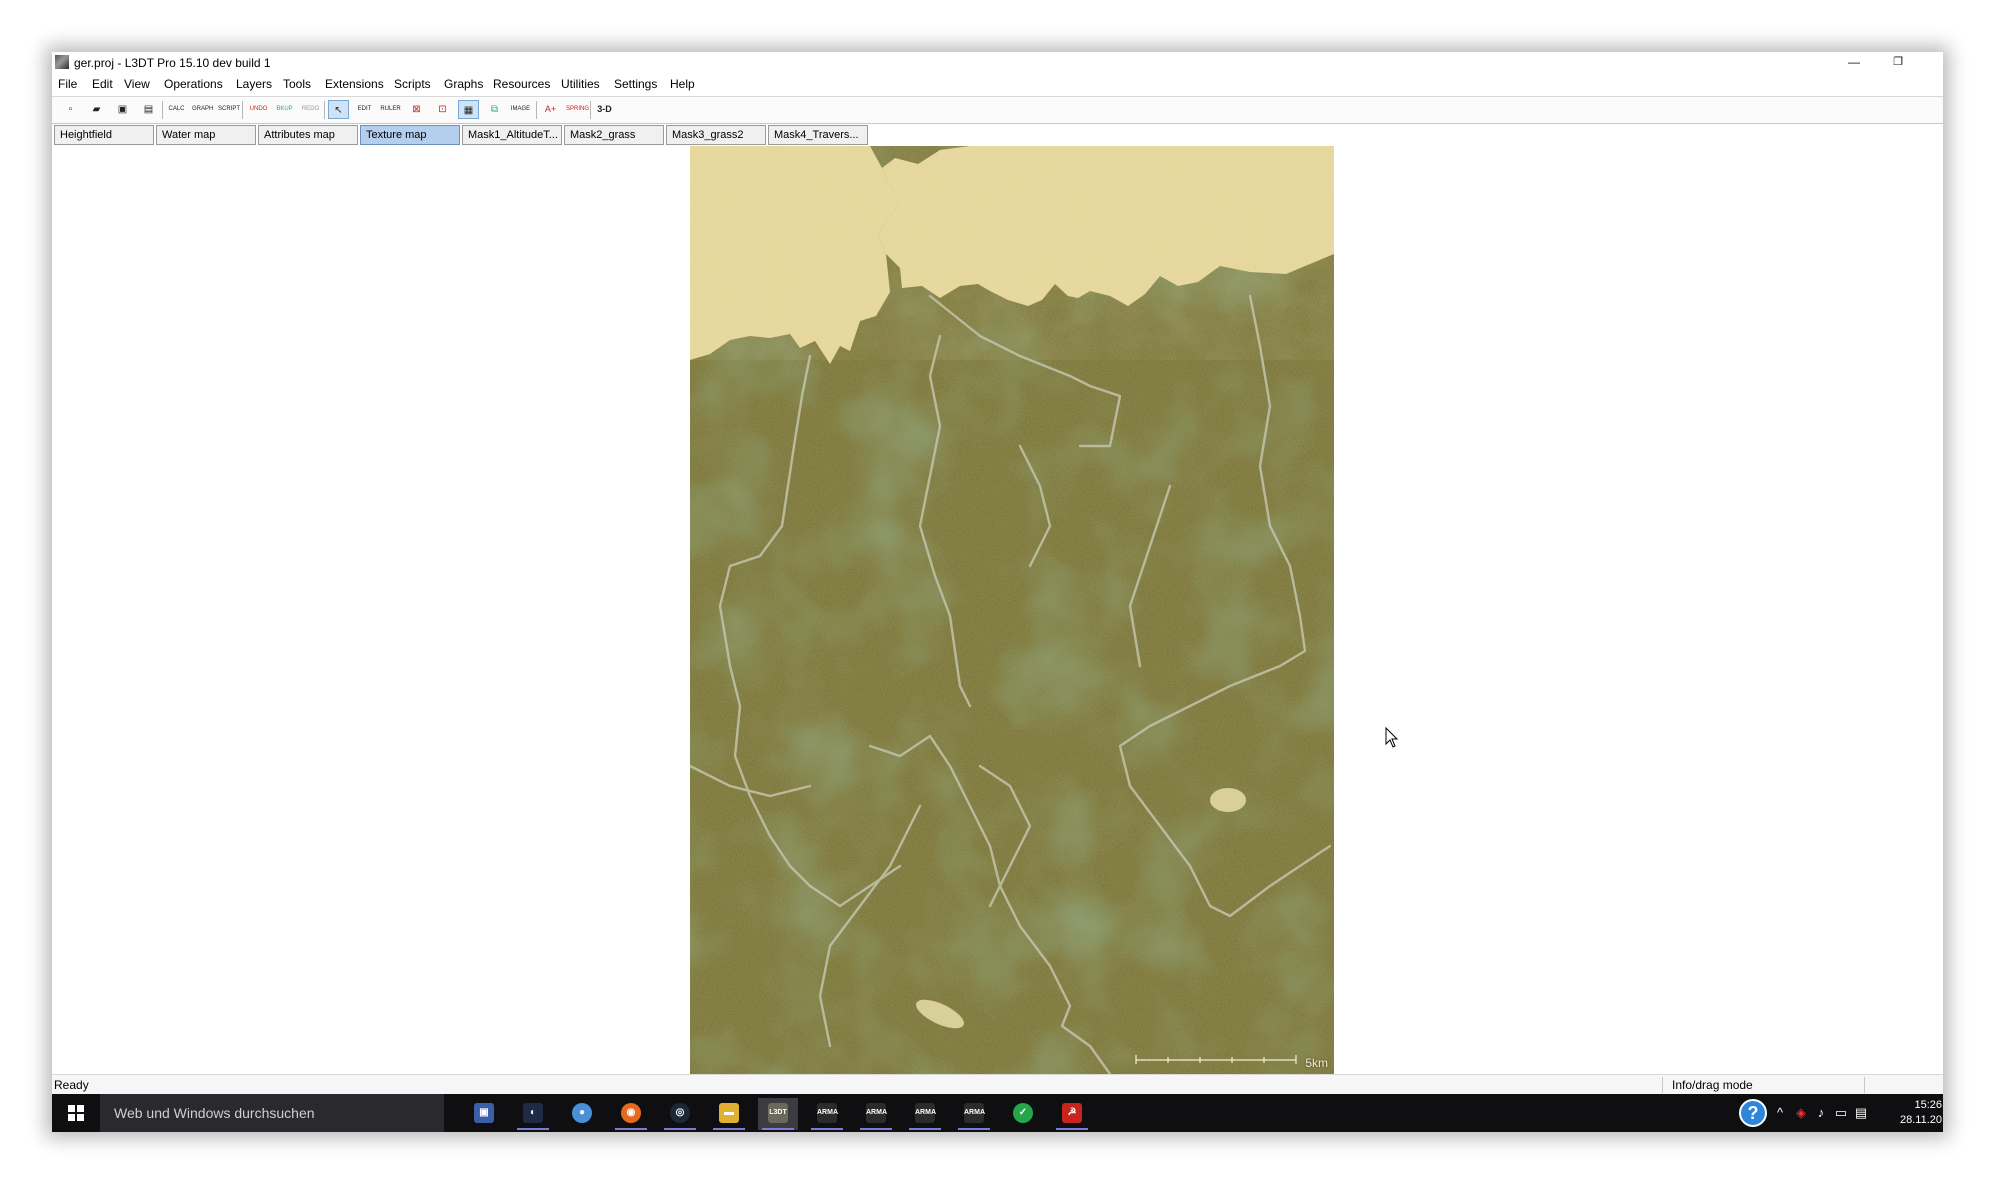 The height and width of the screenshot is (1184, 1995). What do you see at coordinates (876, 1114) in the screenshot?
I see `arma-icon-2: ARMA` at bounding box center [876, 1114].